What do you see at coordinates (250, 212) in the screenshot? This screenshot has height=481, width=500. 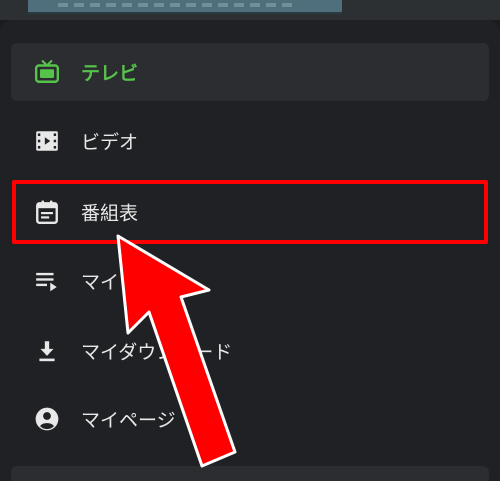 I see `menu-item-schedule: 番組表` at bounding box center [250, 212].